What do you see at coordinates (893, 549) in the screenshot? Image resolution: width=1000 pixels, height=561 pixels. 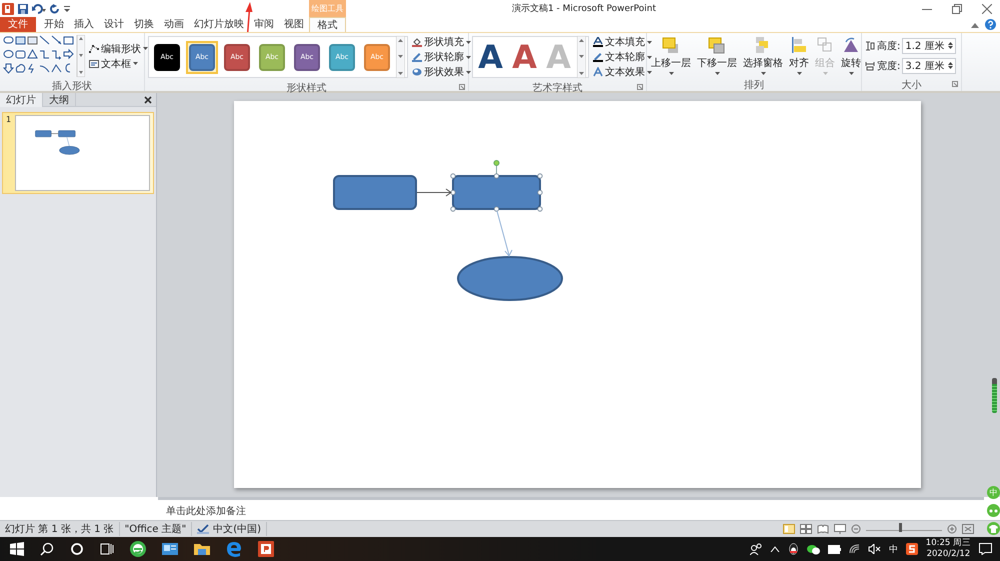 I see `input-method-indicator: 中` at bounding box center [893, 549].